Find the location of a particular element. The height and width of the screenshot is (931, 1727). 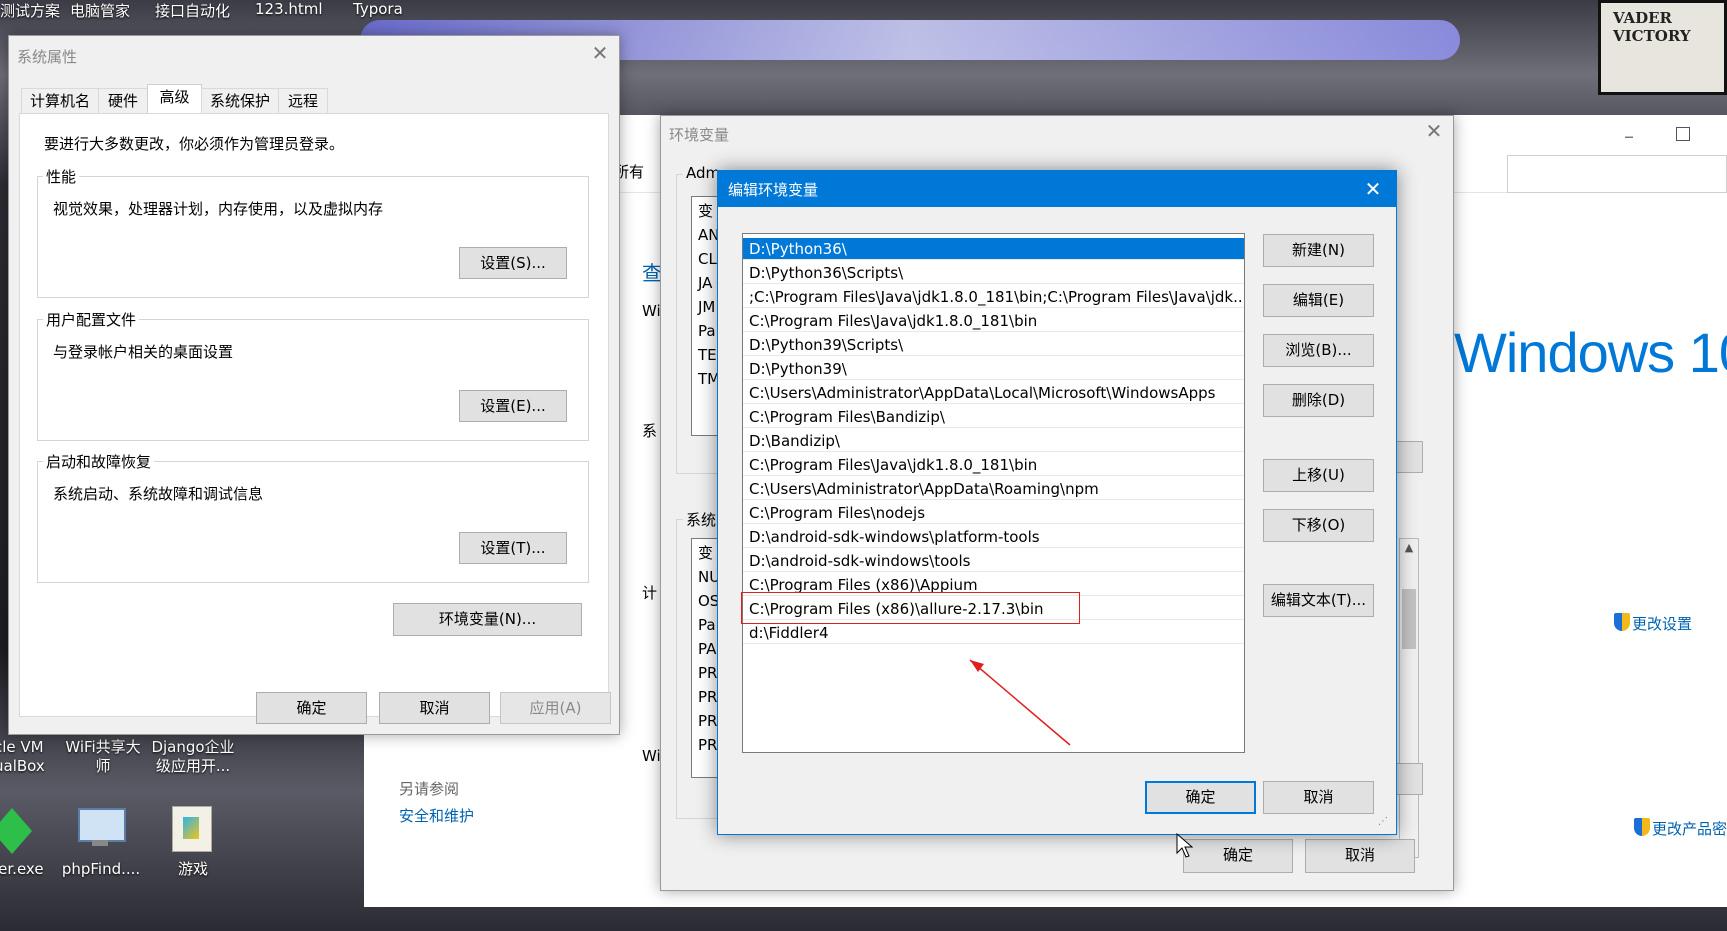

edit-button-label: 编辑(E) is located at coordinates (1318, 300).